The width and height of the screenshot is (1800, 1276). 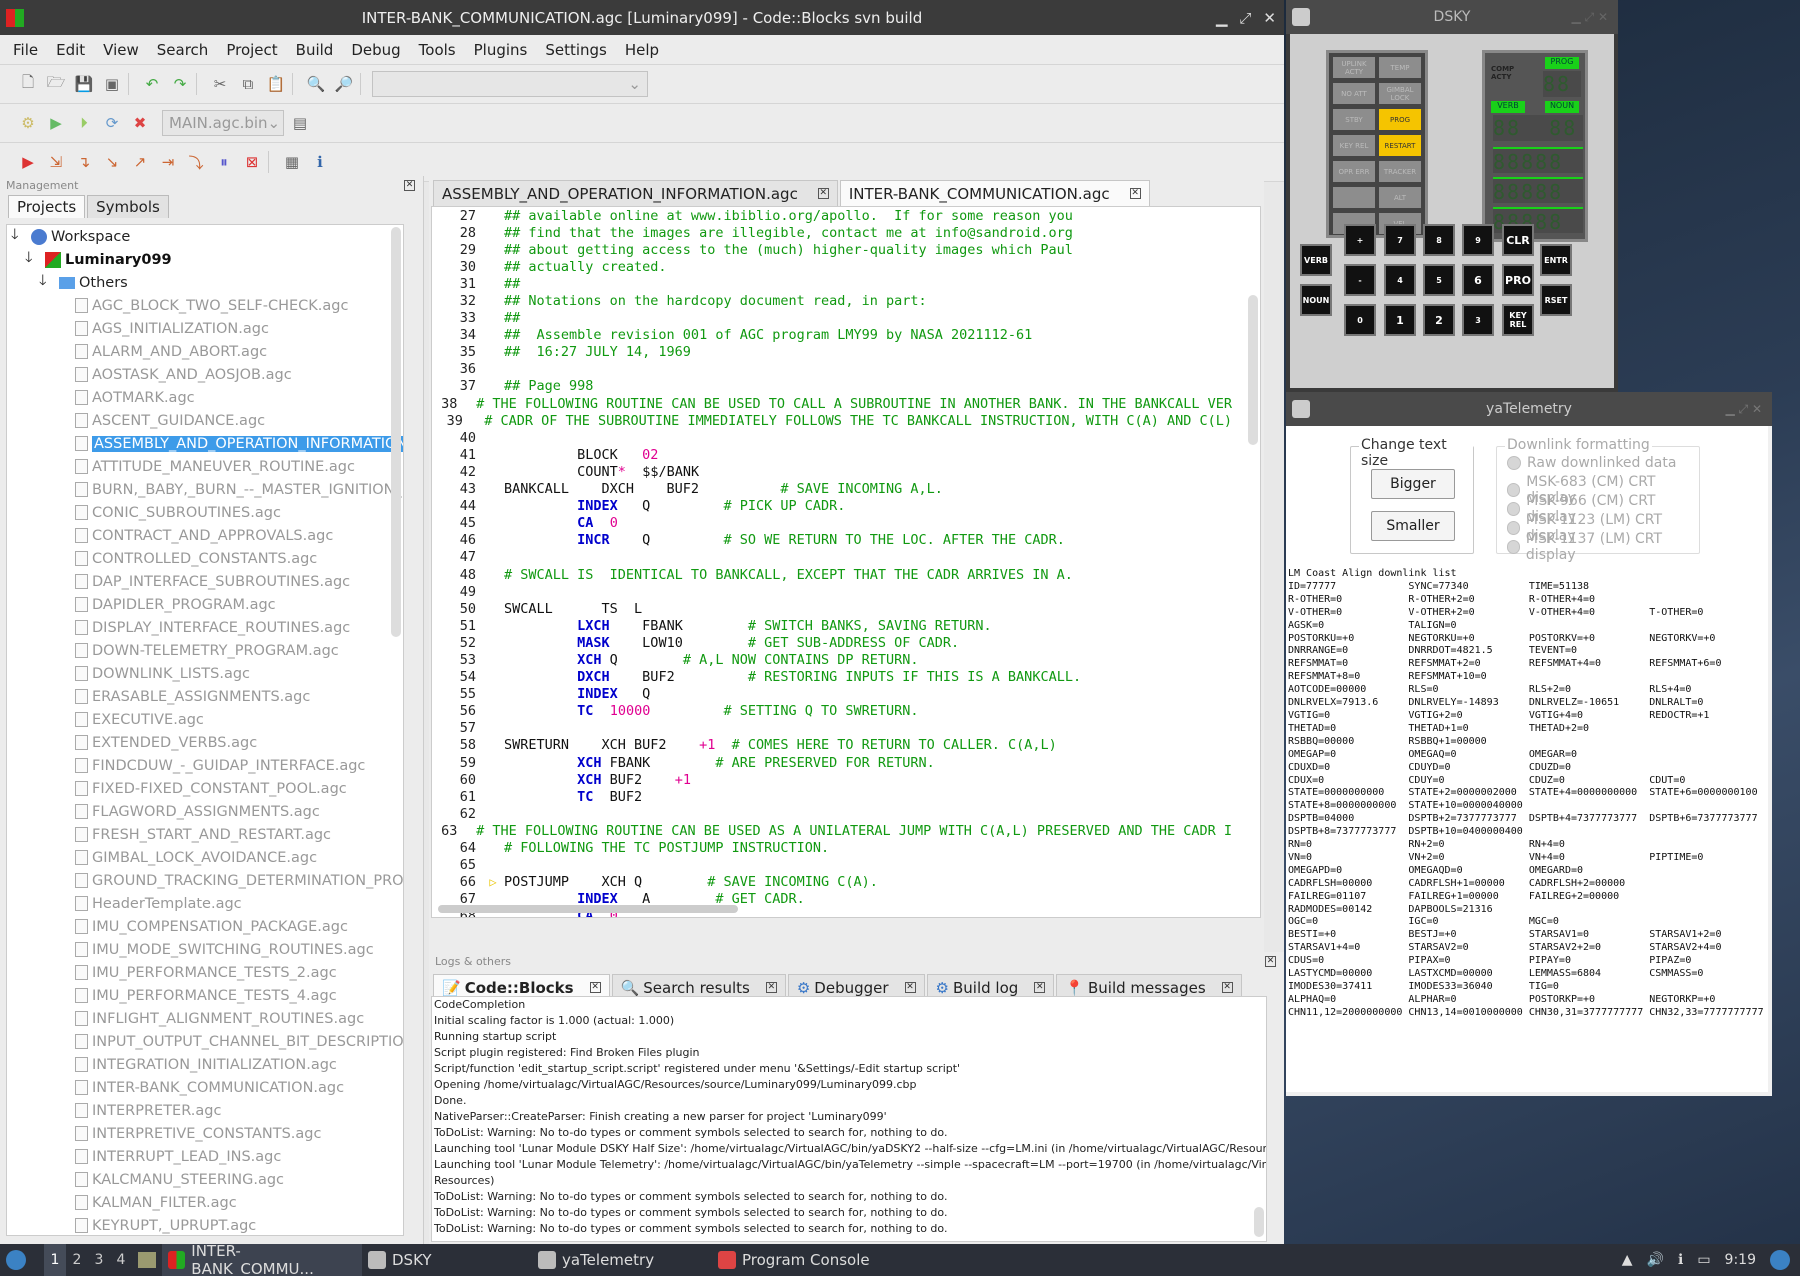 I want to click on show-desktop-button, so click(x=147, y=1260).